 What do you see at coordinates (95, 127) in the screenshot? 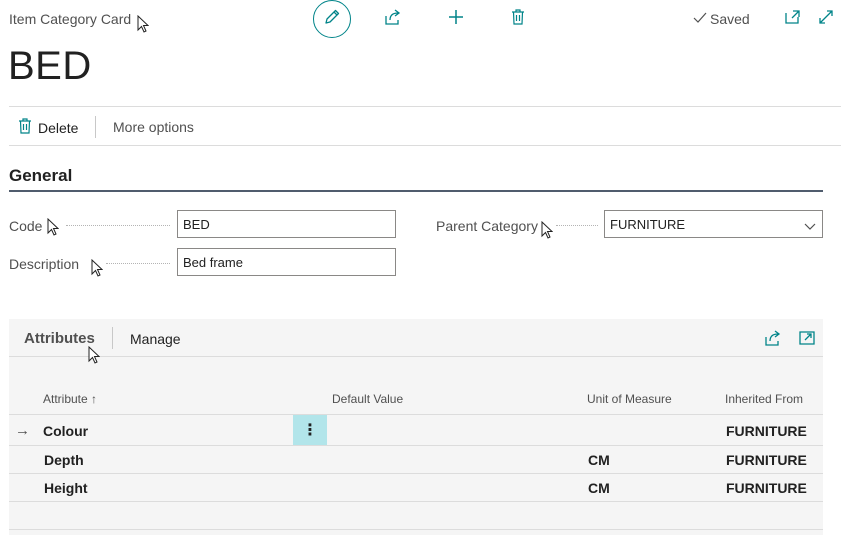
I see `action-separator` at bounding box center [95, 127].